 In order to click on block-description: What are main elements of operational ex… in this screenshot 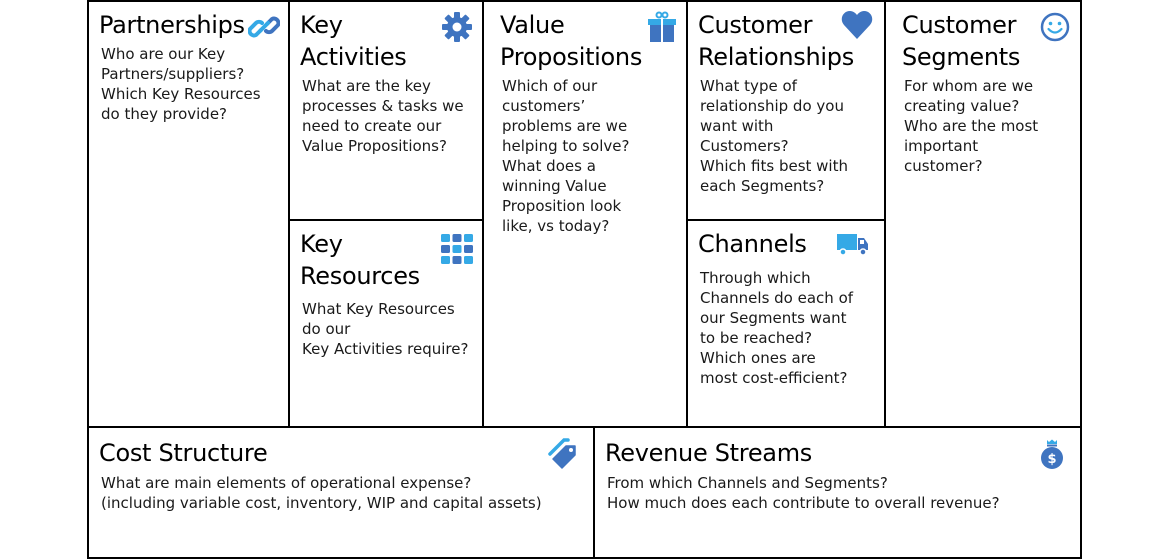, I will do `click(321, 493)`.